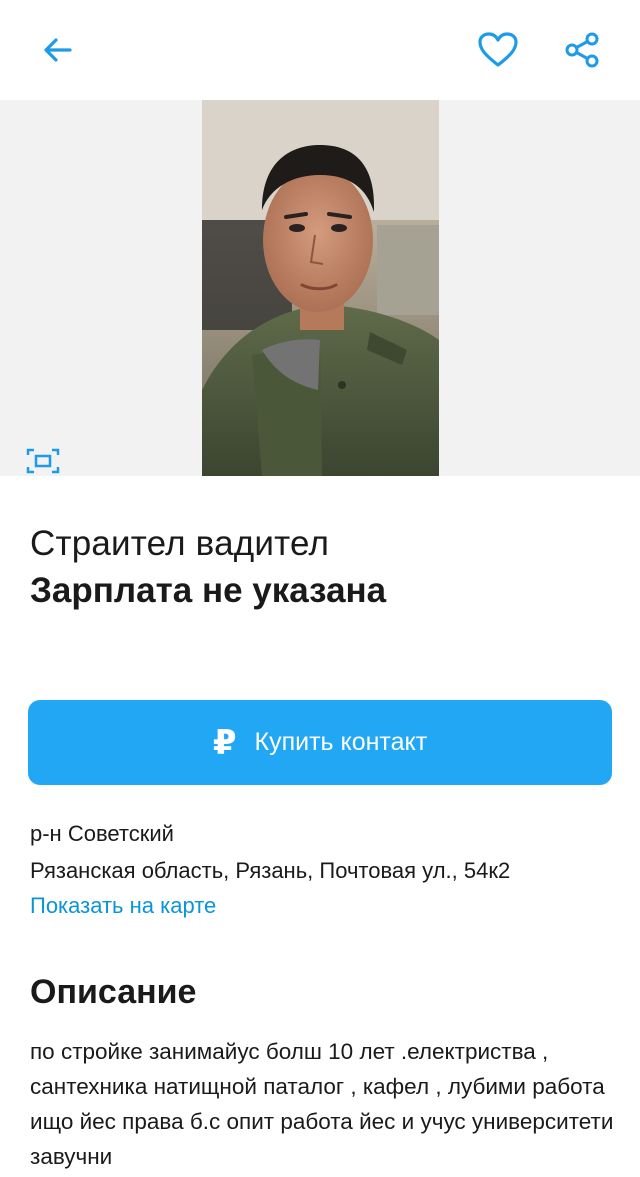 This screenshot has height=1177, width=640. Describe the element at coordinates (224, 742) in the screenshot. I see `ruble-icon: ₽` at that location.